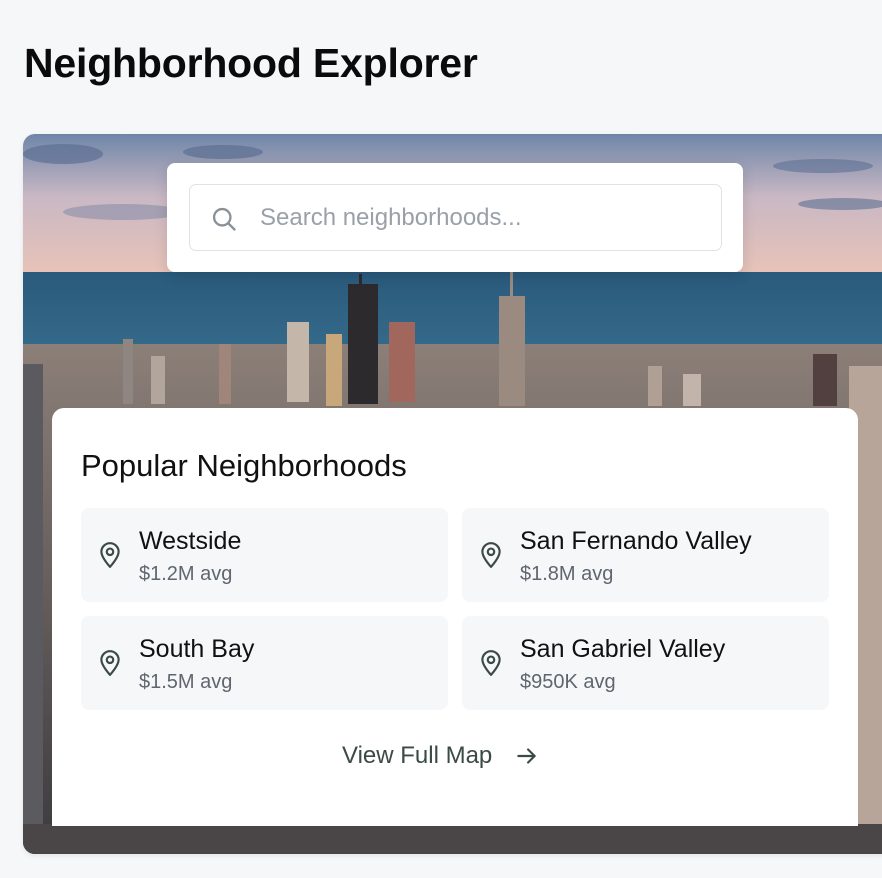 The width and height of the screenshot is (882, 878). I want to click on neighborhood-name: South Bay, so click(197, 649).